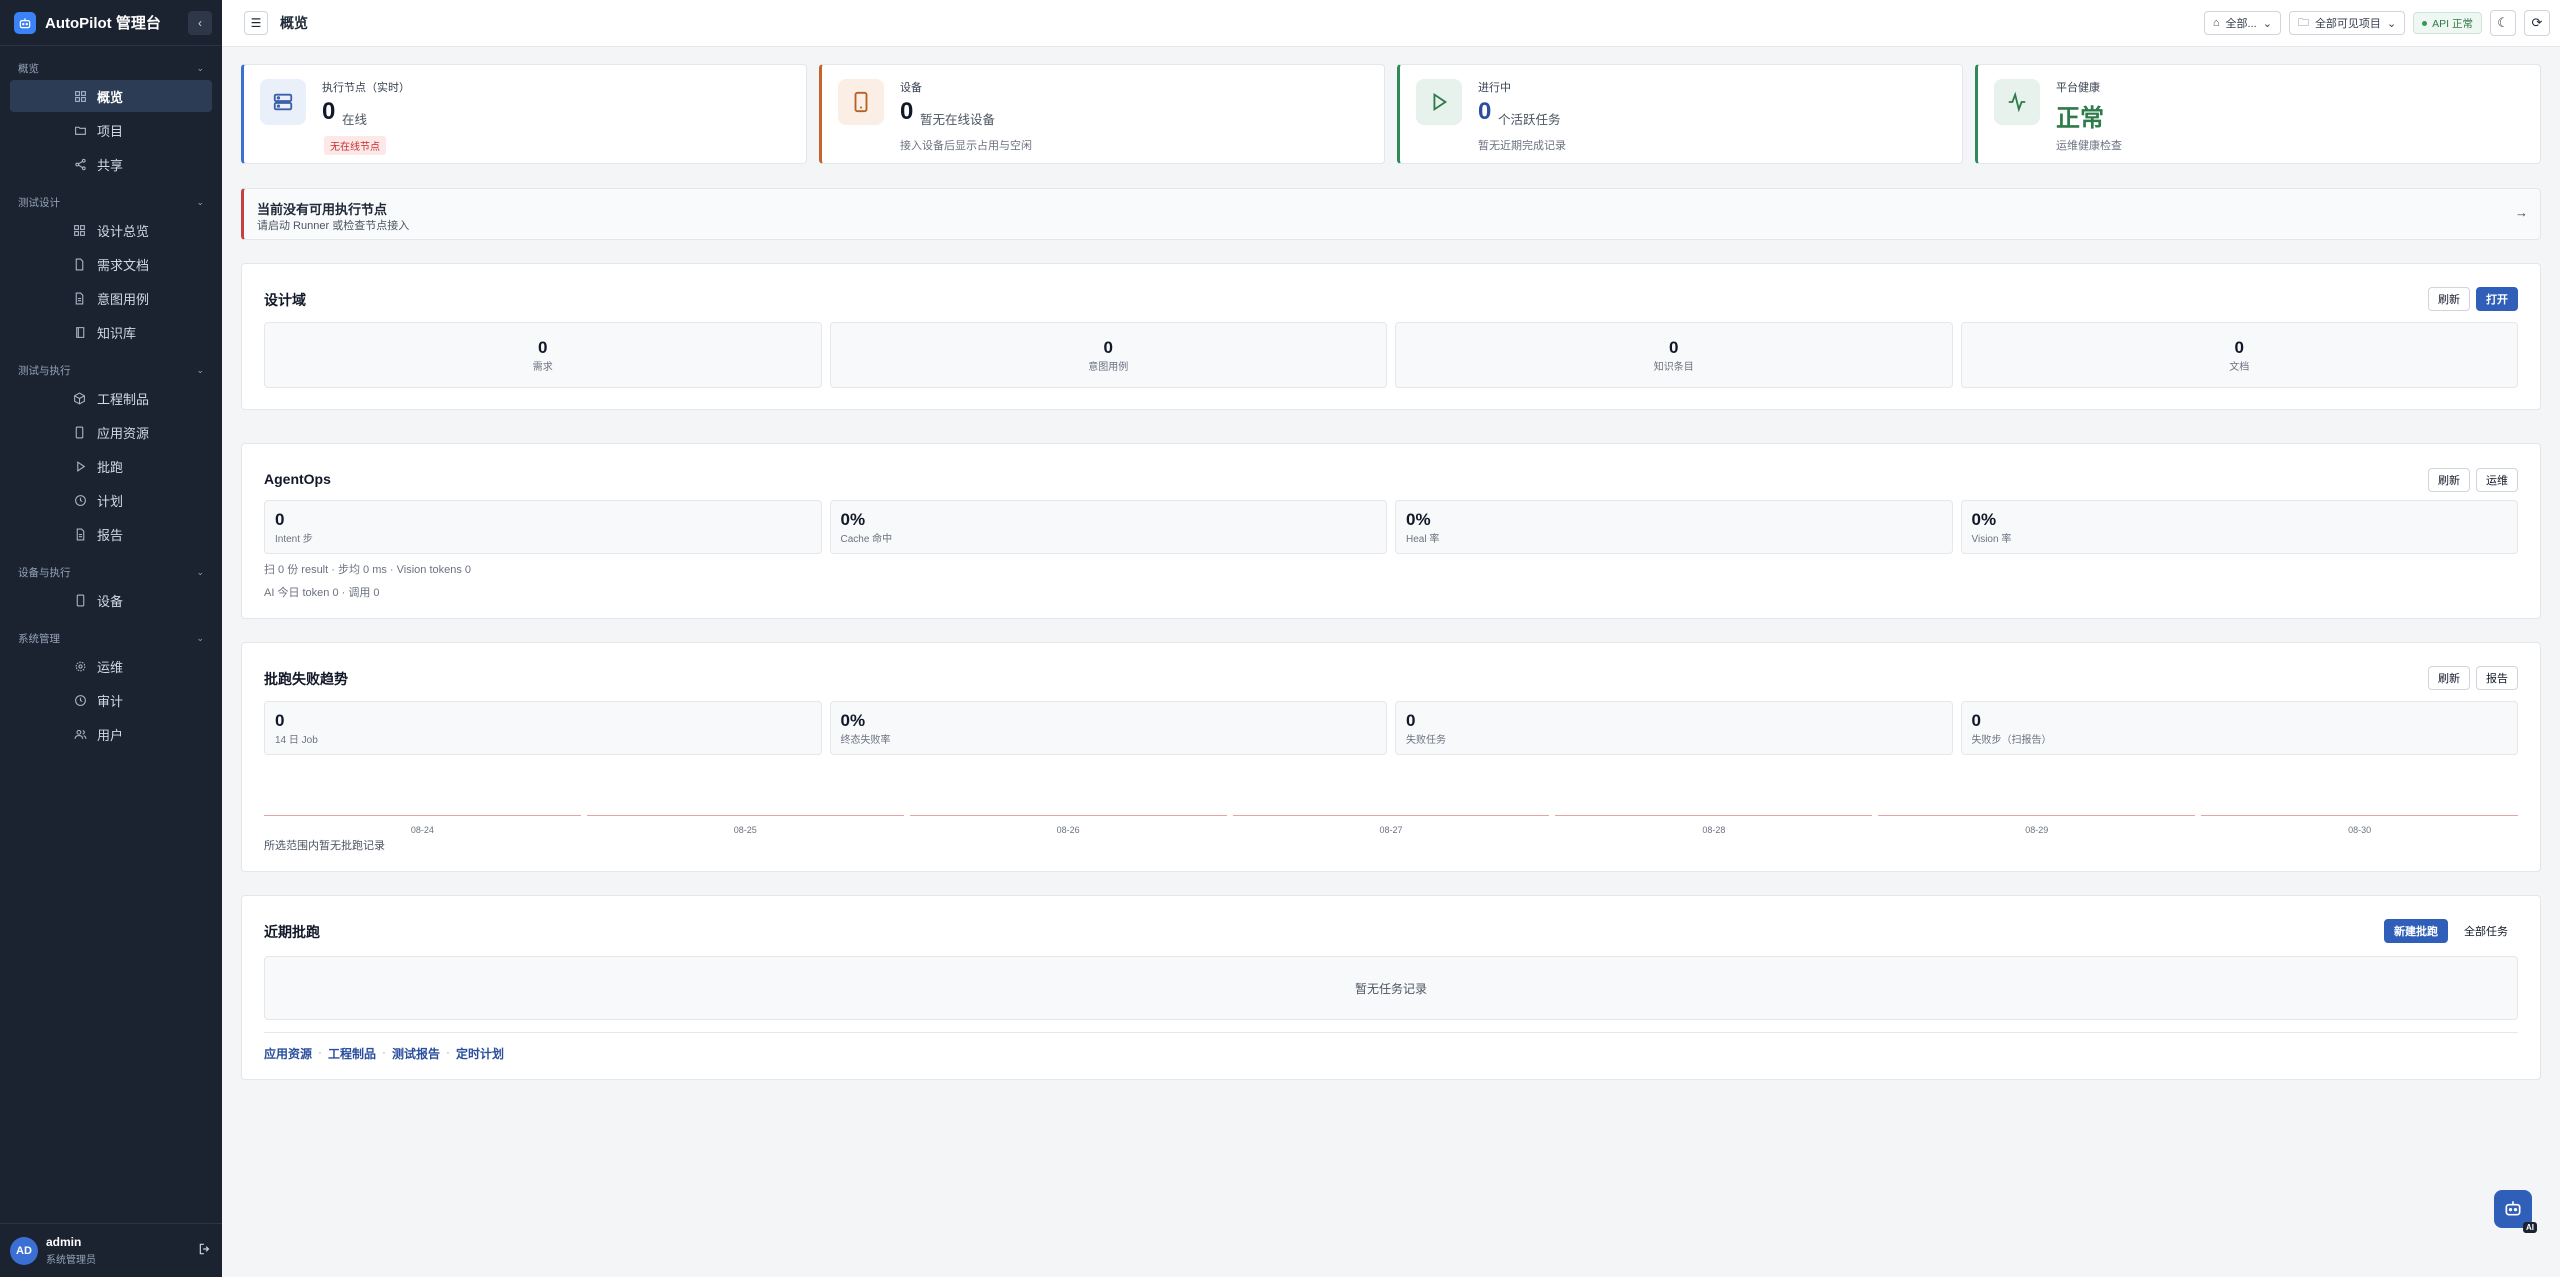 This screenshot has width=2560, height=1277. What do you see at coordinates (111, 130) in the screenshot?
I see `sidebar-item-projects: 项目` at bounding box center [111, 130].